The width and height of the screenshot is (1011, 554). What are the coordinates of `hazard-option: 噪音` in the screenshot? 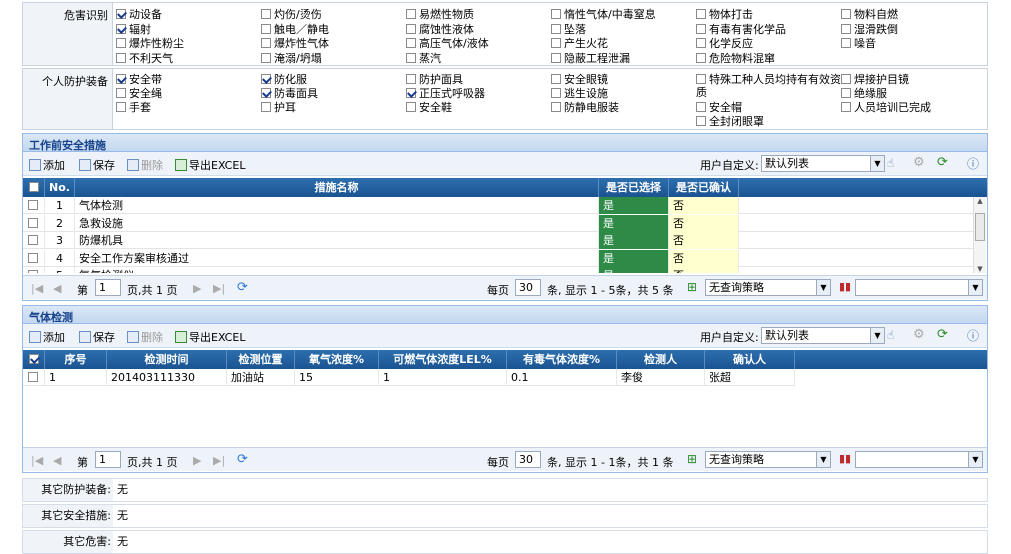 It's located at (858, 43).